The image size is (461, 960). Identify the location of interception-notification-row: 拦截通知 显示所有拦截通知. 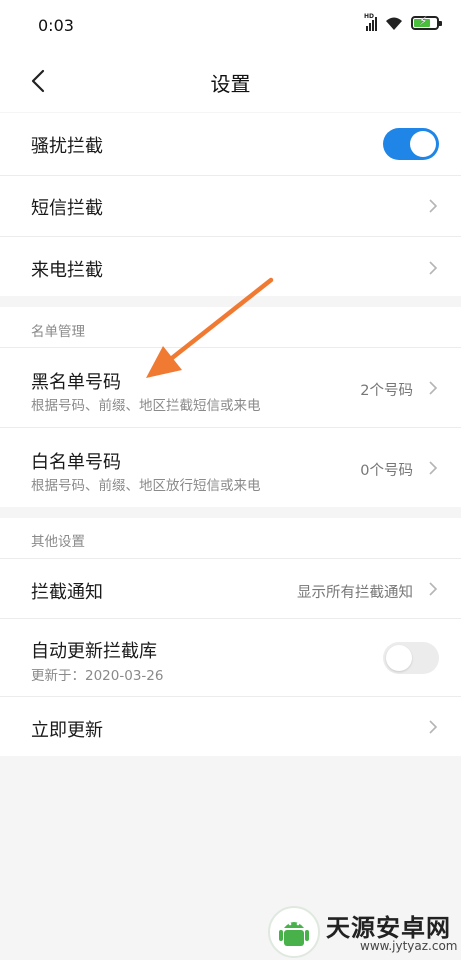
(230, 588).